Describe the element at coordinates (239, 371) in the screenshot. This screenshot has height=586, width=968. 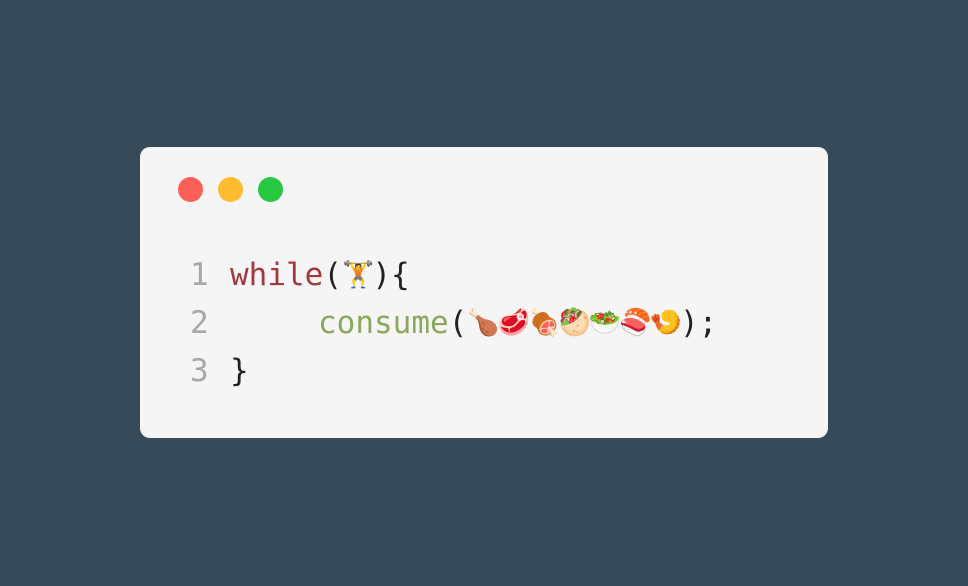
I see `closing-brace: }` at that location.